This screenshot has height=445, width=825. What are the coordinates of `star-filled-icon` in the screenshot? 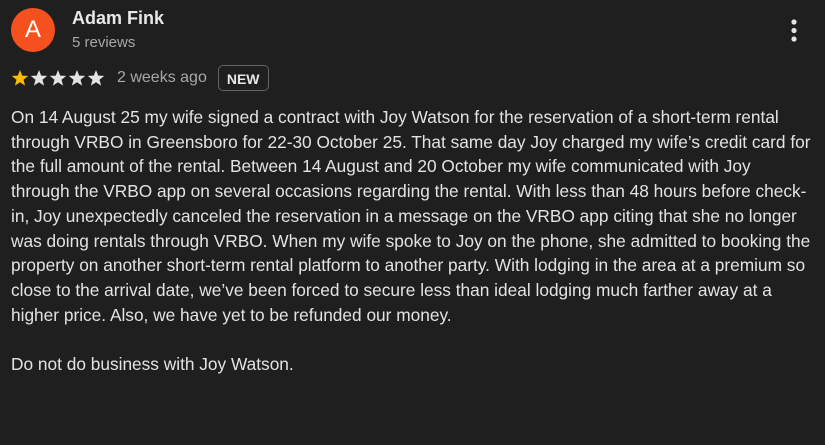 It's located at (20, 78).